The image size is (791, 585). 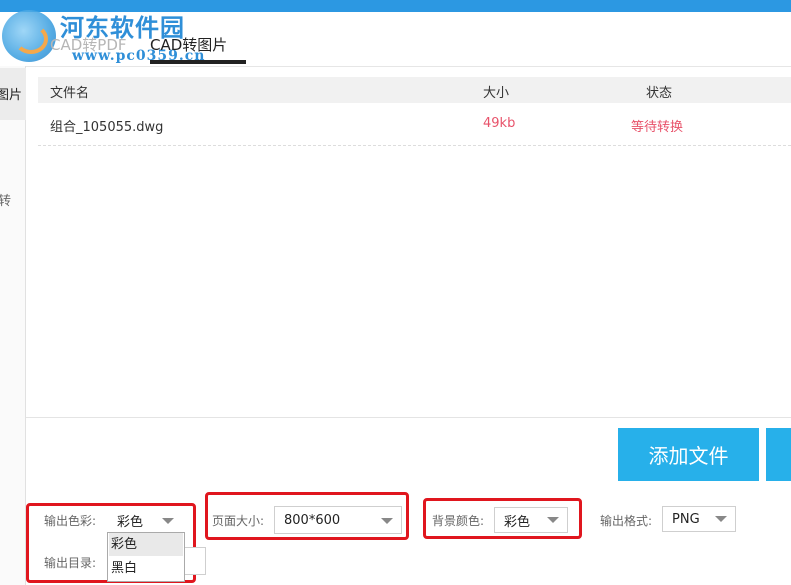 I want to click on background-color-label: 背景颜色:, so click(x=458, y=521).